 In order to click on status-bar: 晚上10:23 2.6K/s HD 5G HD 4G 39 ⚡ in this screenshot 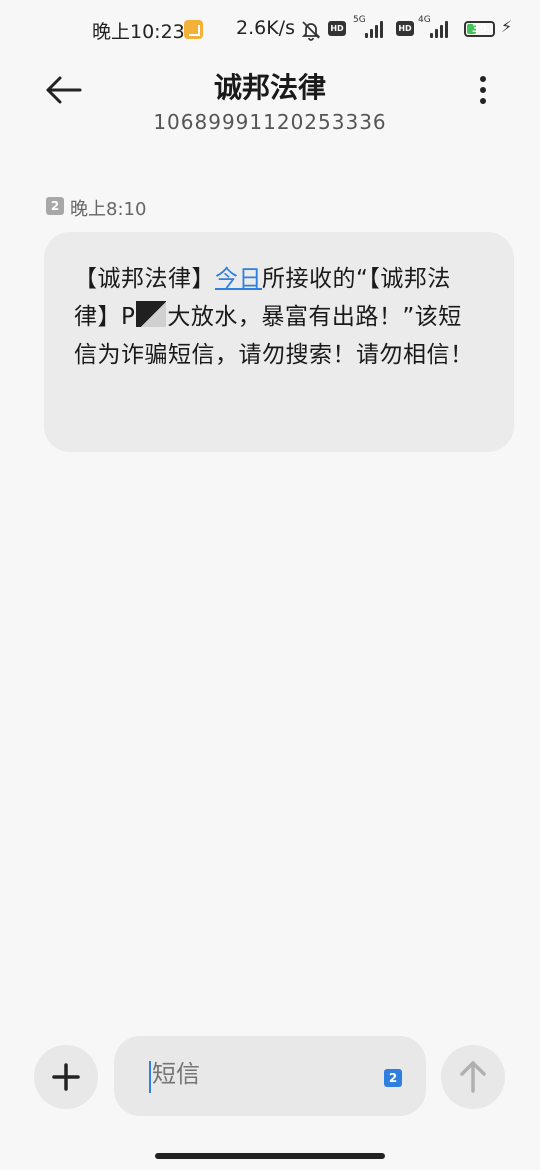, I will do `click(270, 30)`.